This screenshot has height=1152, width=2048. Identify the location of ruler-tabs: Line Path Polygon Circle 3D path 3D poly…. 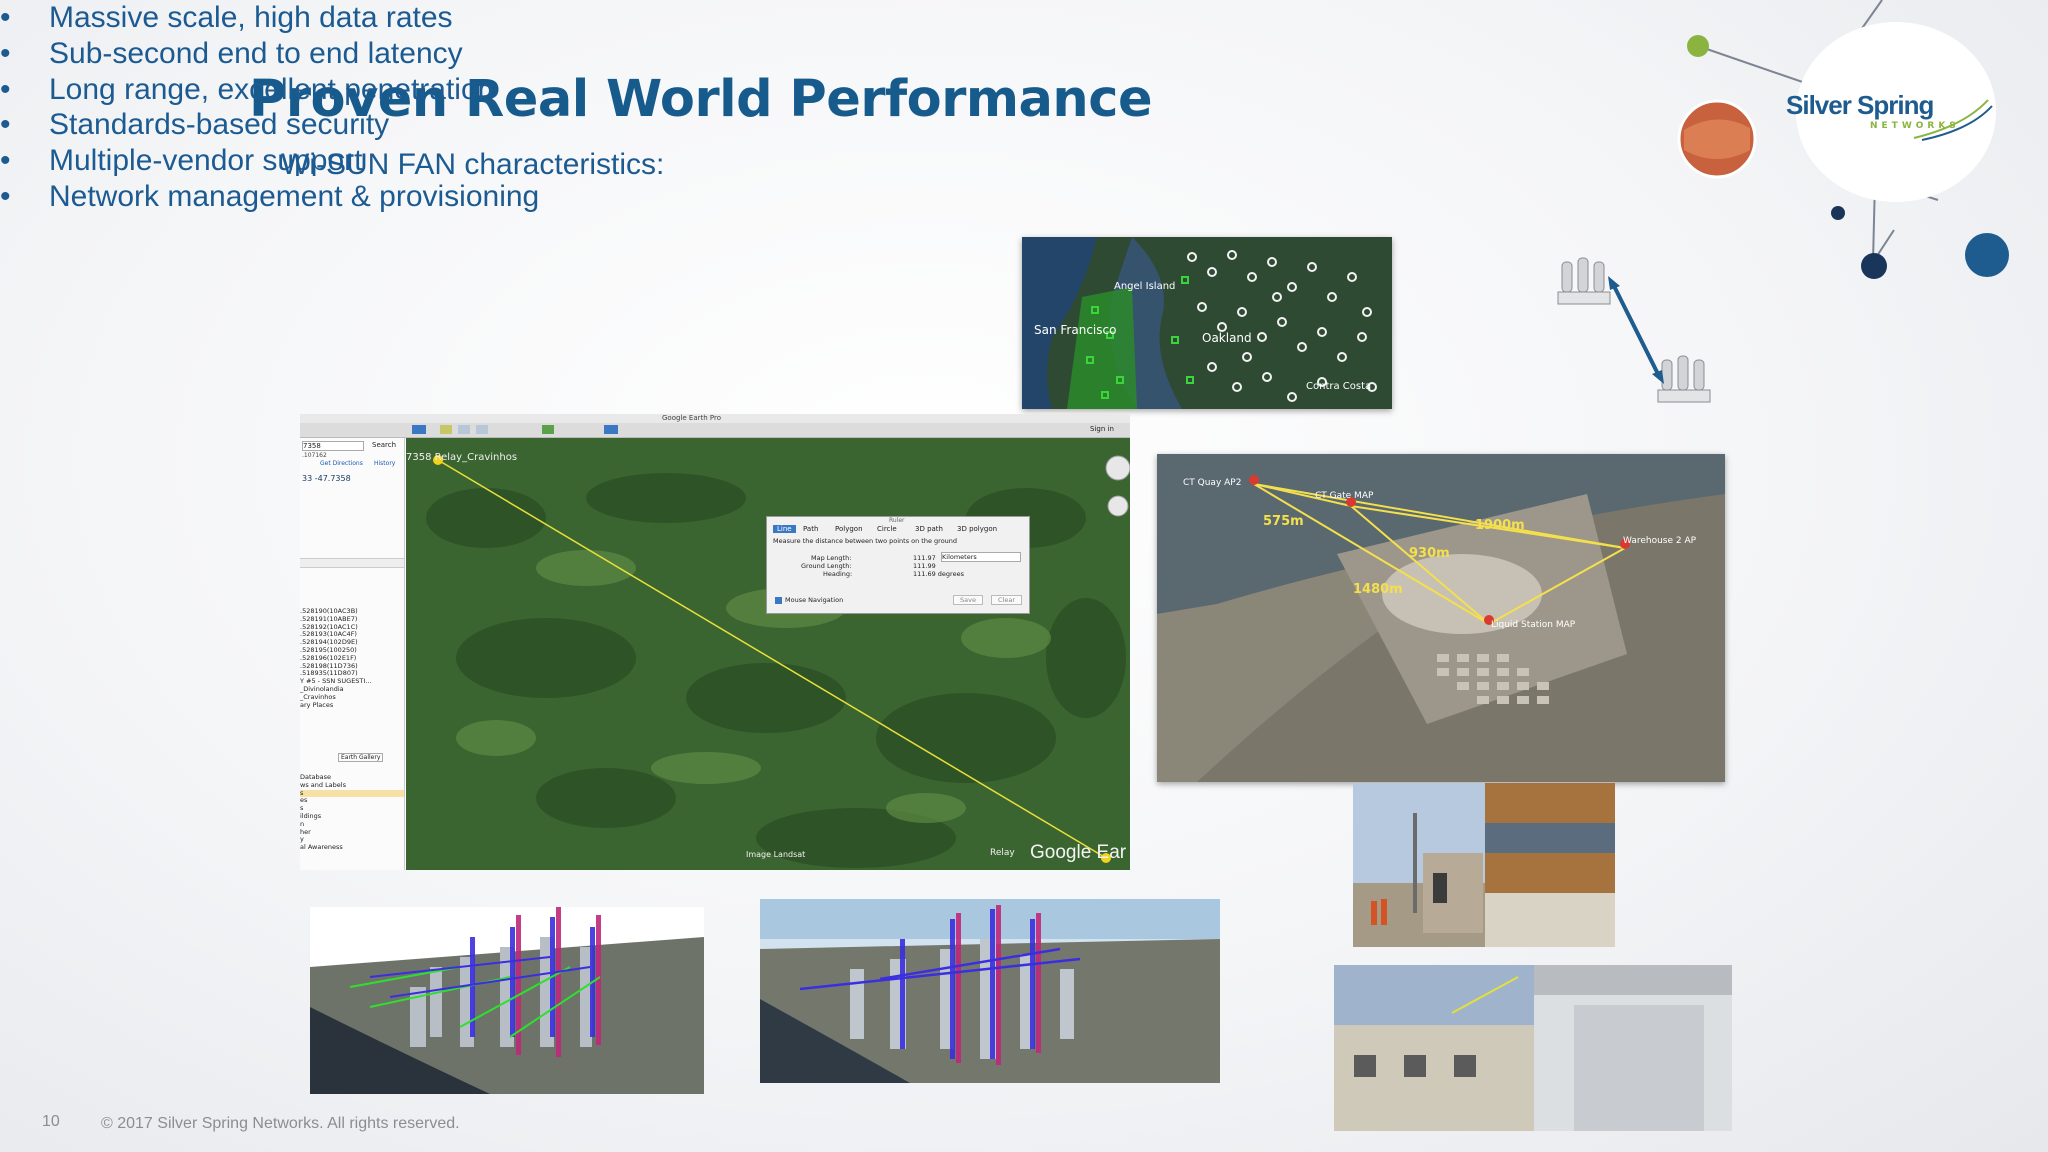
(898, 530).